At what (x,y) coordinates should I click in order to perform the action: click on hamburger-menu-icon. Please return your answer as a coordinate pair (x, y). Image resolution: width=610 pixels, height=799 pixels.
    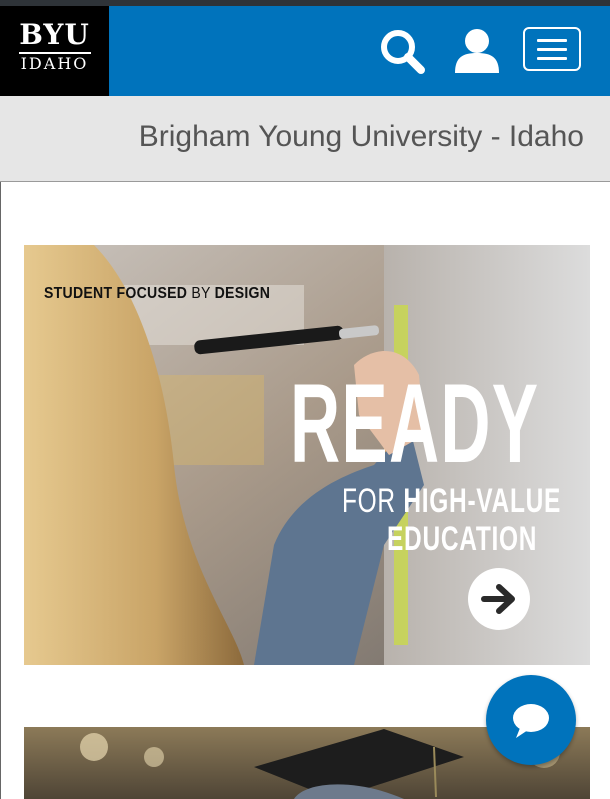
    Looking at the image, I should click on (552, 40).